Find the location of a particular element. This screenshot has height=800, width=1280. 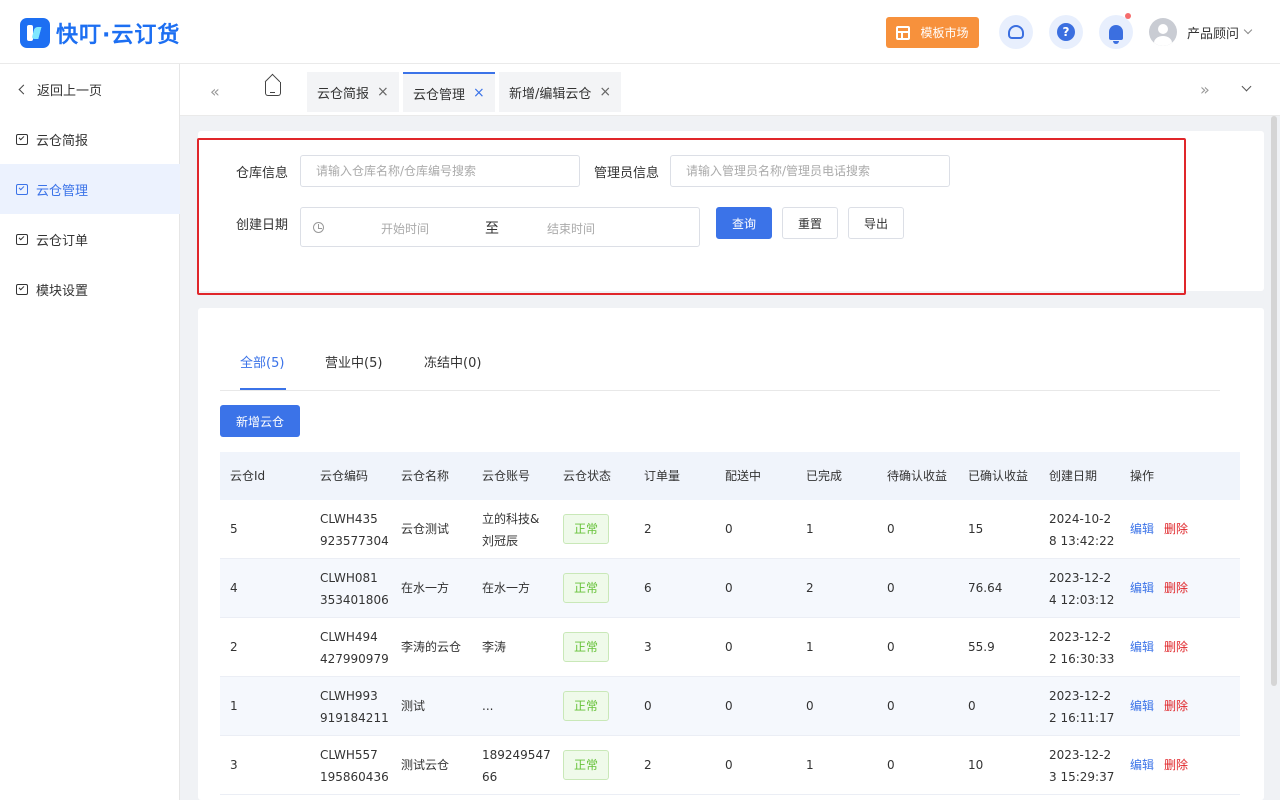

help-button: ? is located at coordinates (1066, 32).